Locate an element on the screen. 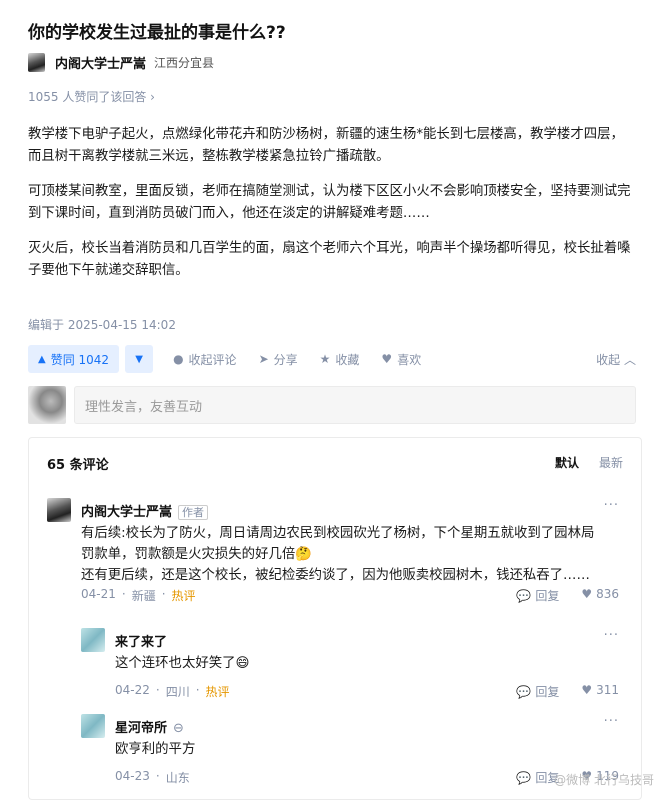 The image size is (662, 800). collapse-answer-button: 收起 ︿ is located at coordinates (616, 359).